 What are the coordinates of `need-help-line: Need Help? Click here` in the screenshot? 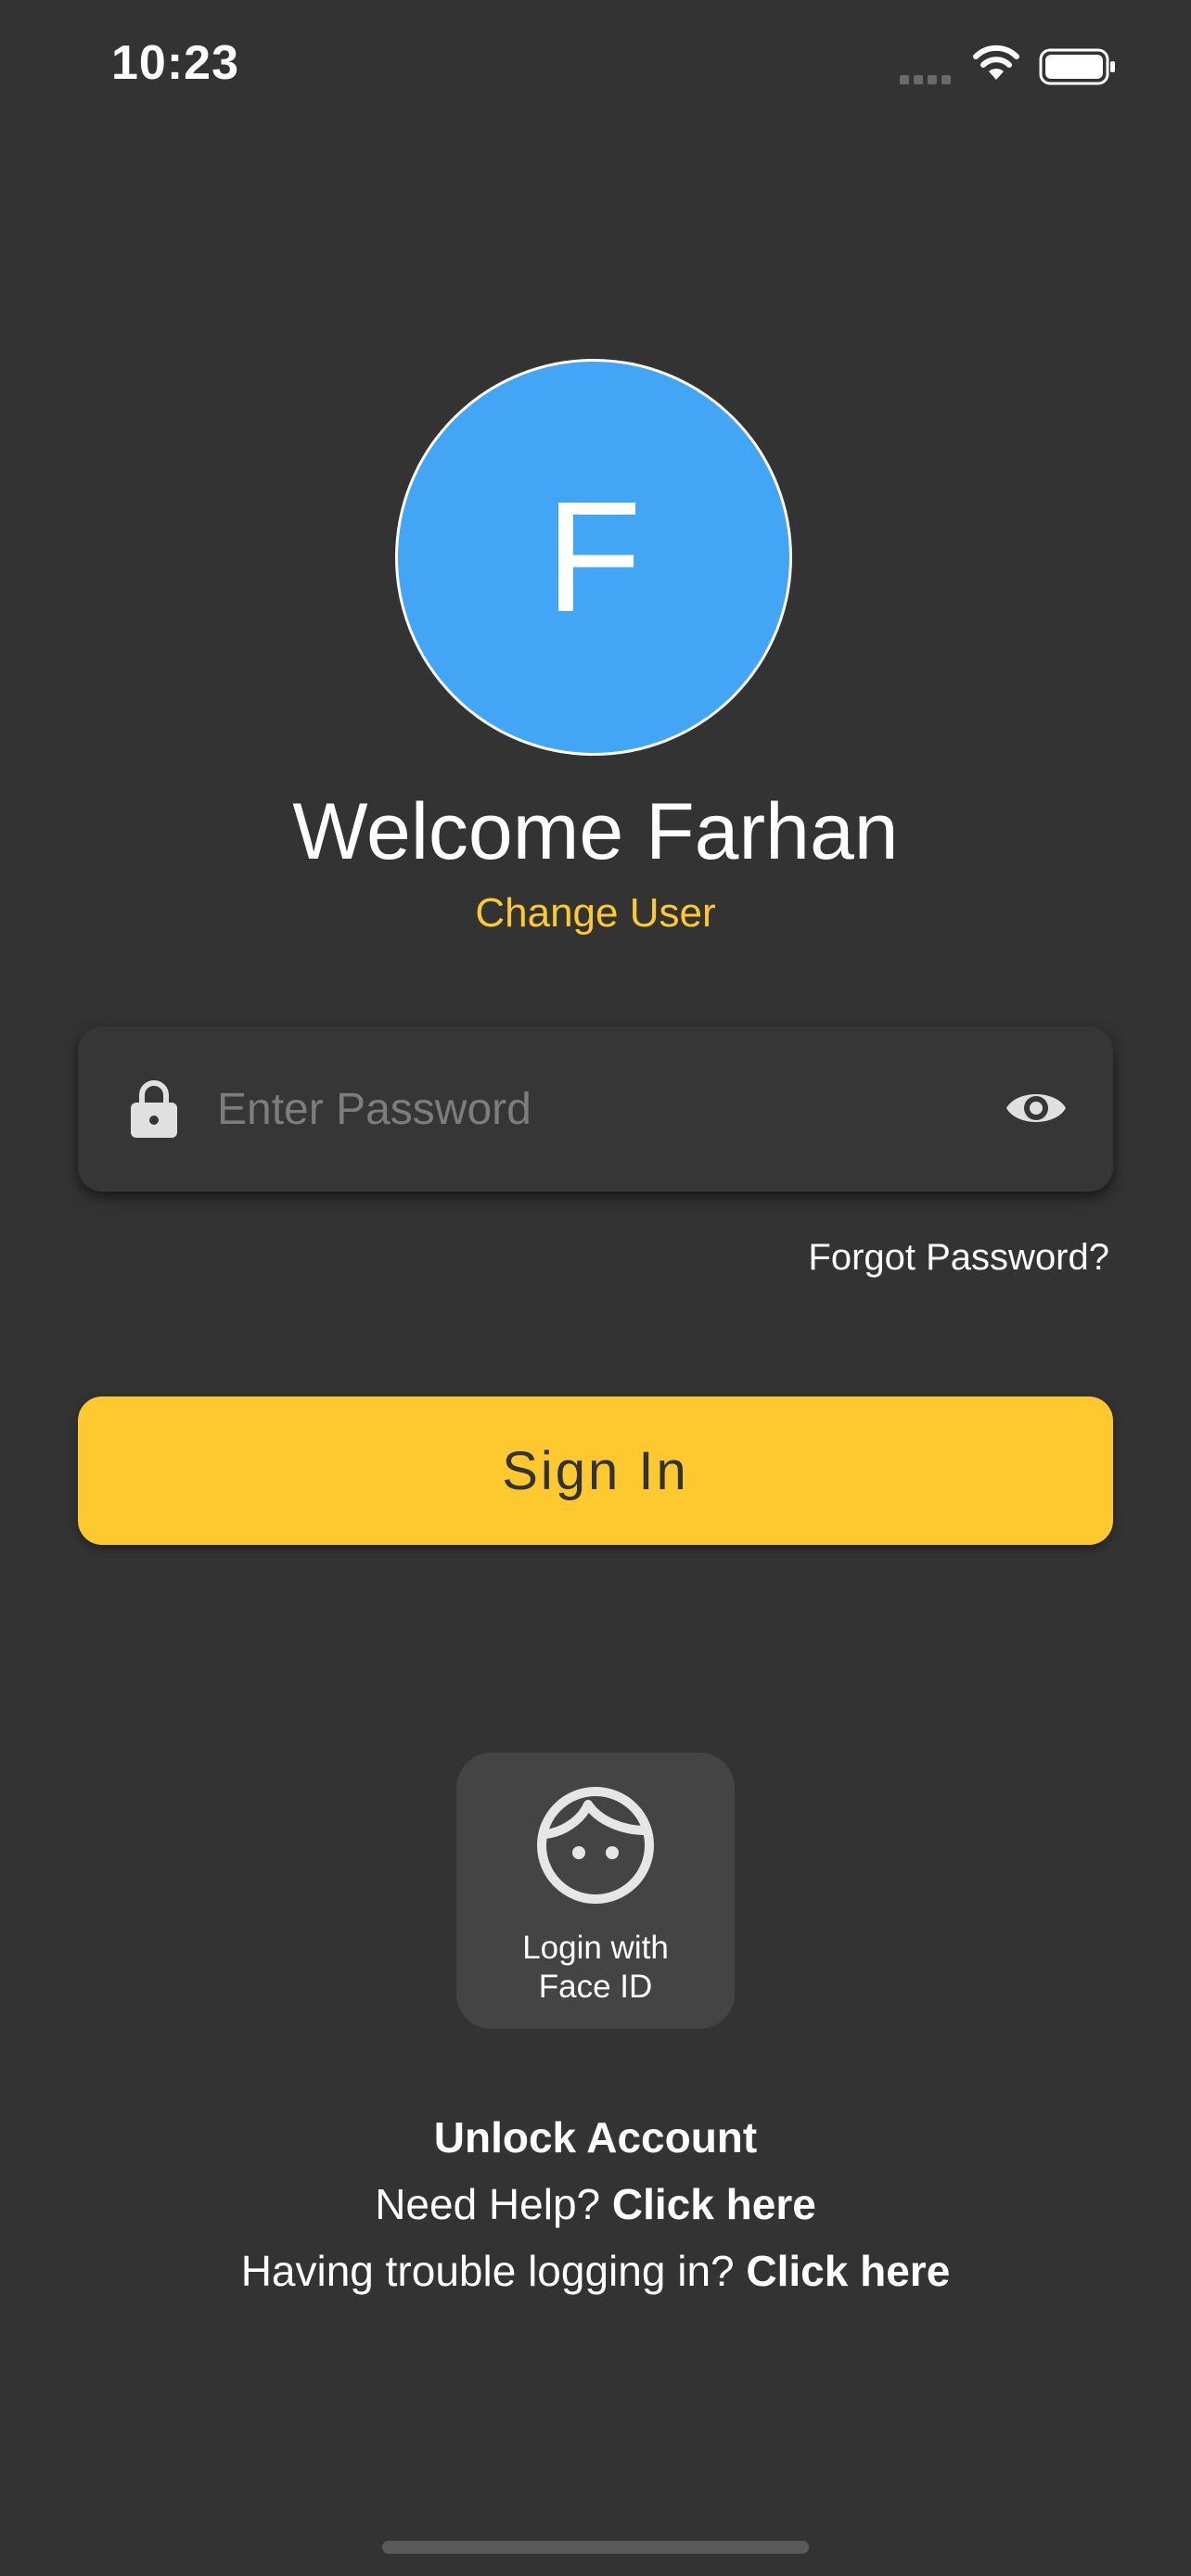 It's located at (595, 2204).